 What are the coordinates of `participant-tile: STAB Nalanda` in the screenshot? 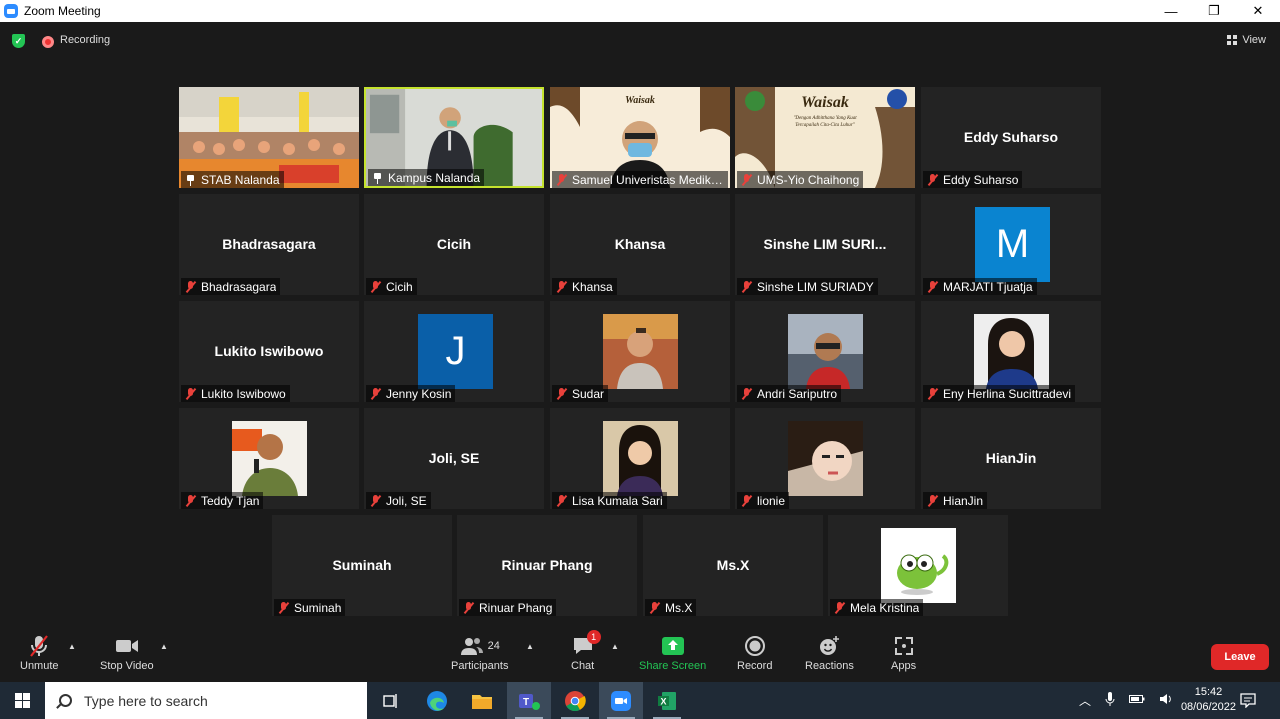 It's located at (269, 137).